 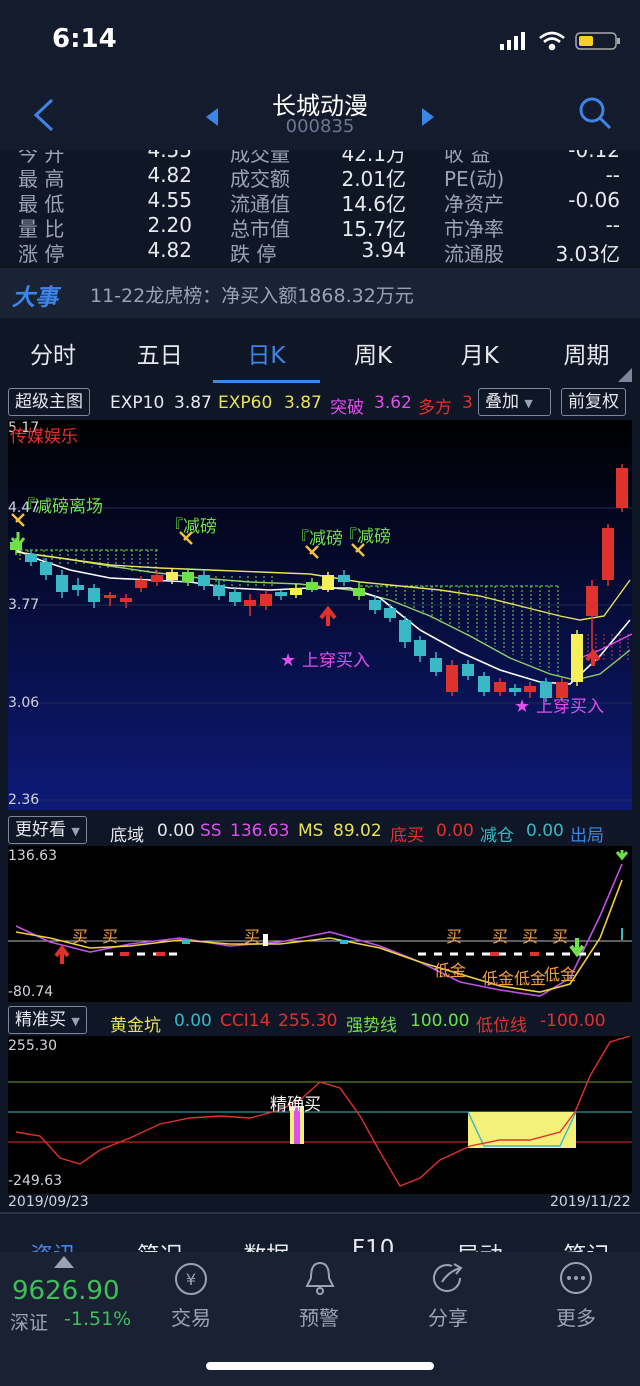 I want to click on event-badge: 大事, so click(x=35, y=298).